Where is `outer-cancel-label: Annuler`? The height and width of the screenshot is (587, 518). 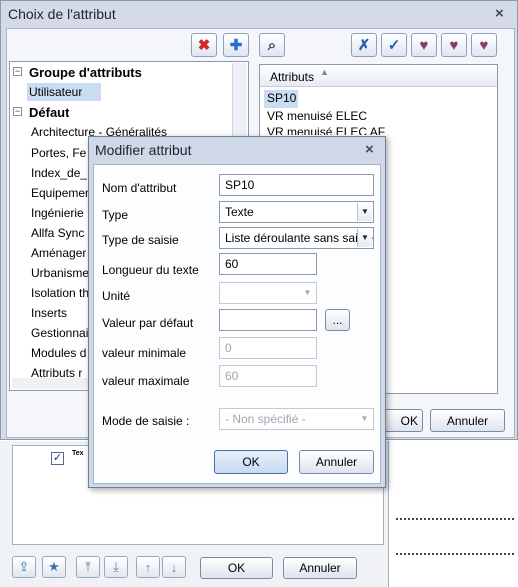 outer-cancel-label: Annuler is located at coordinates (467, 420).